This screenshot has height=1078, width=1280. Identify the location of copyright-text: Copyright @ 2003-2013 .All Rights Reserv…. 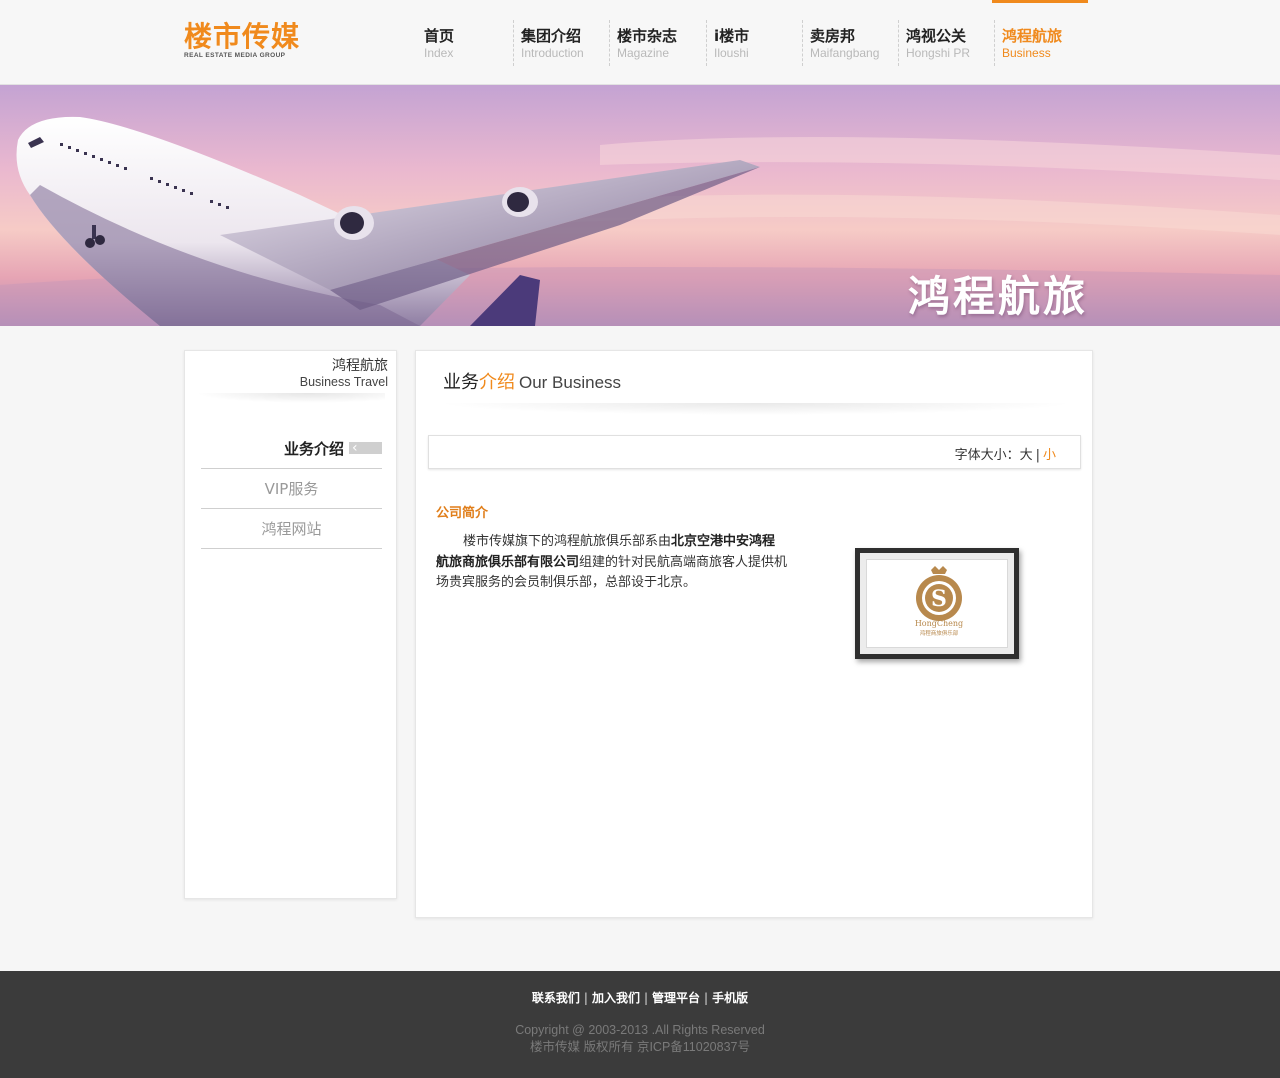
(640, 1030).